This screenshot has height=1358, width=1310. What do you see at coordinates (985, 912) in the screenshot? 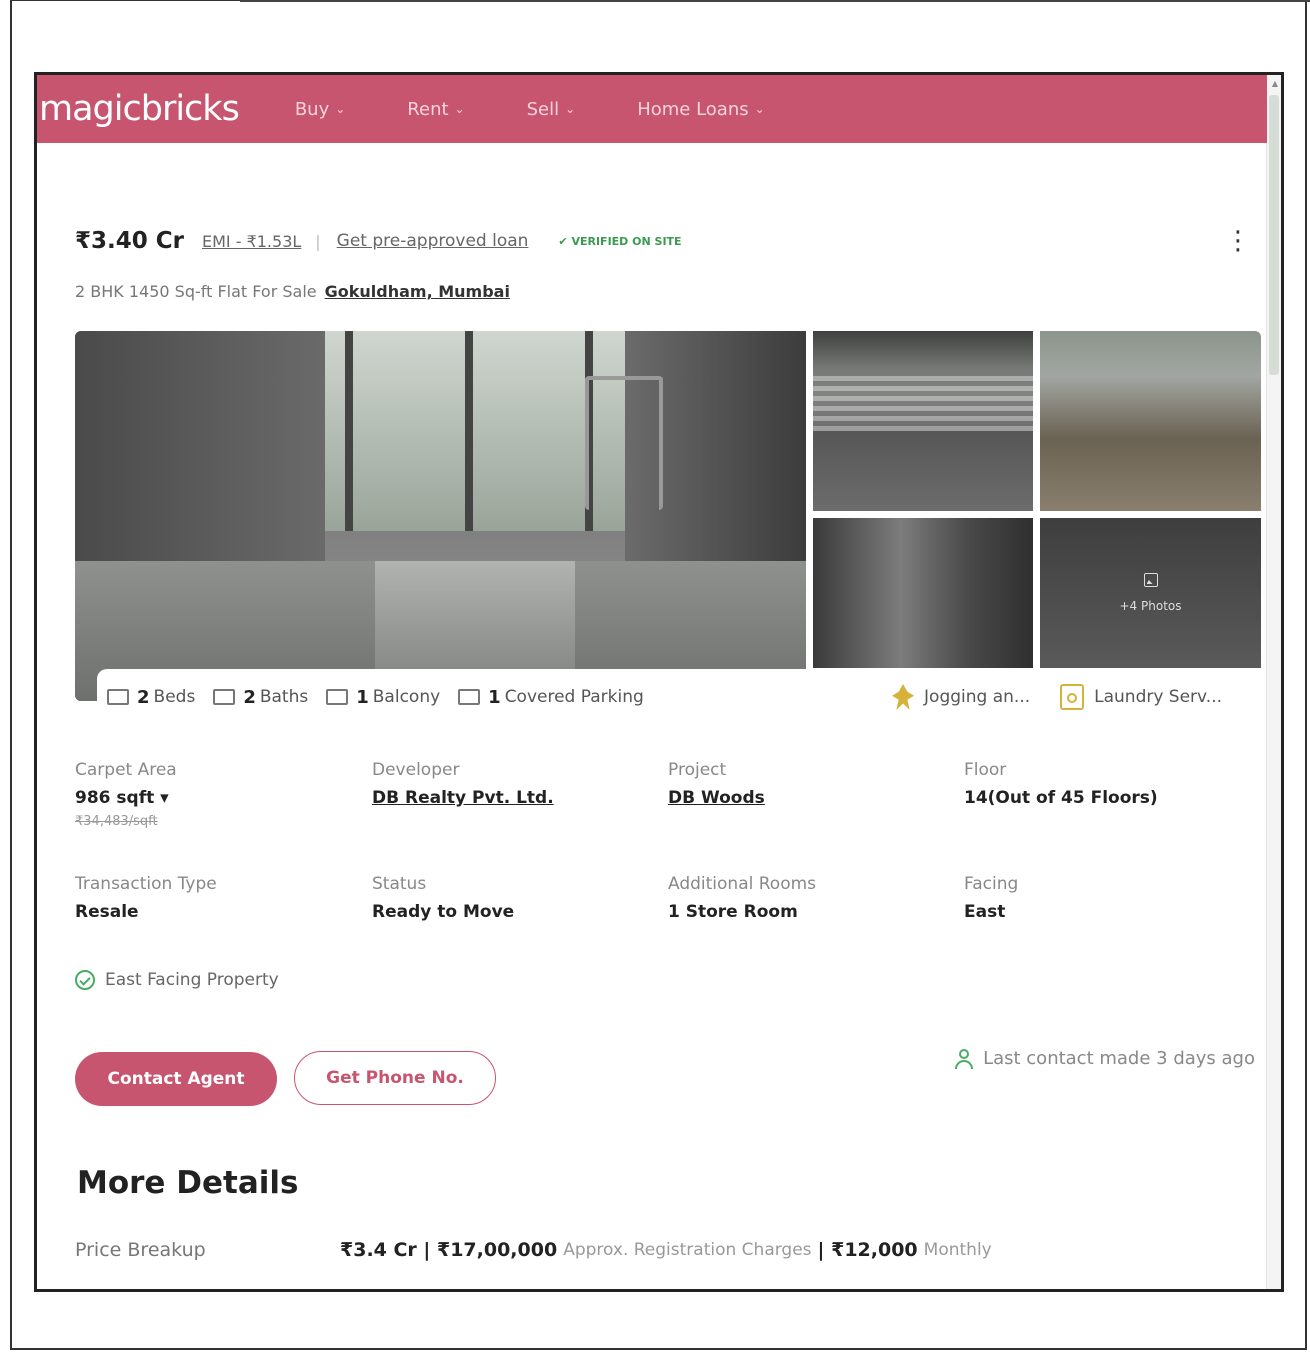
I see `facing-value: East` at bounding box center [985, 912].